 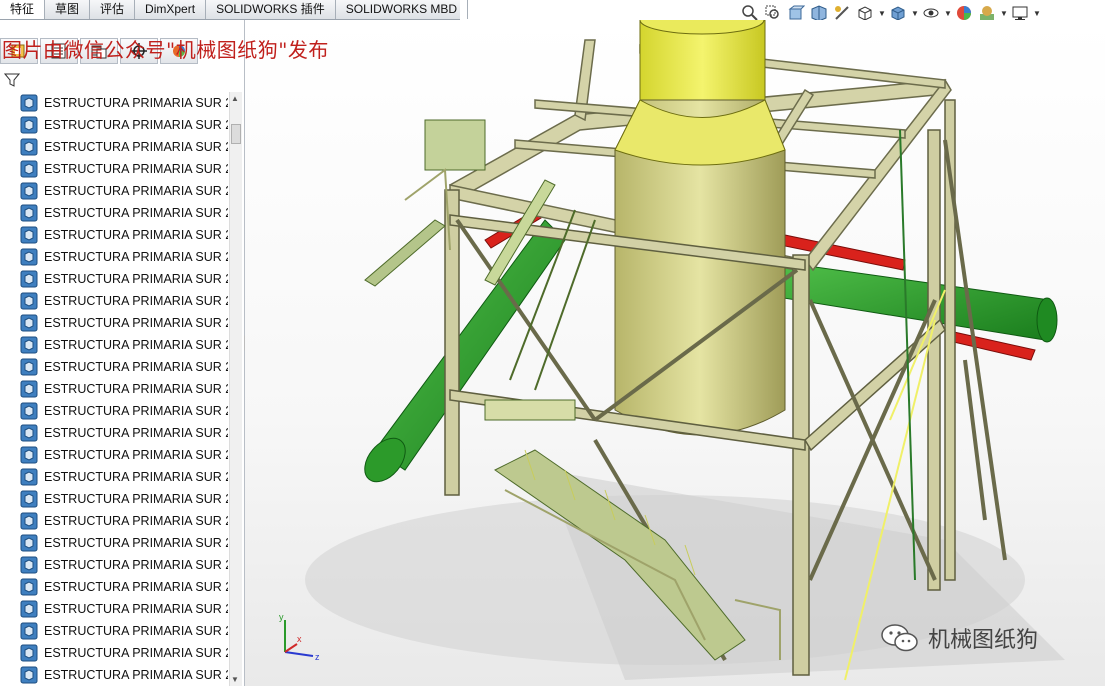 I want to click on scroll-up-icon: ▲, so click(x=235, y=98).